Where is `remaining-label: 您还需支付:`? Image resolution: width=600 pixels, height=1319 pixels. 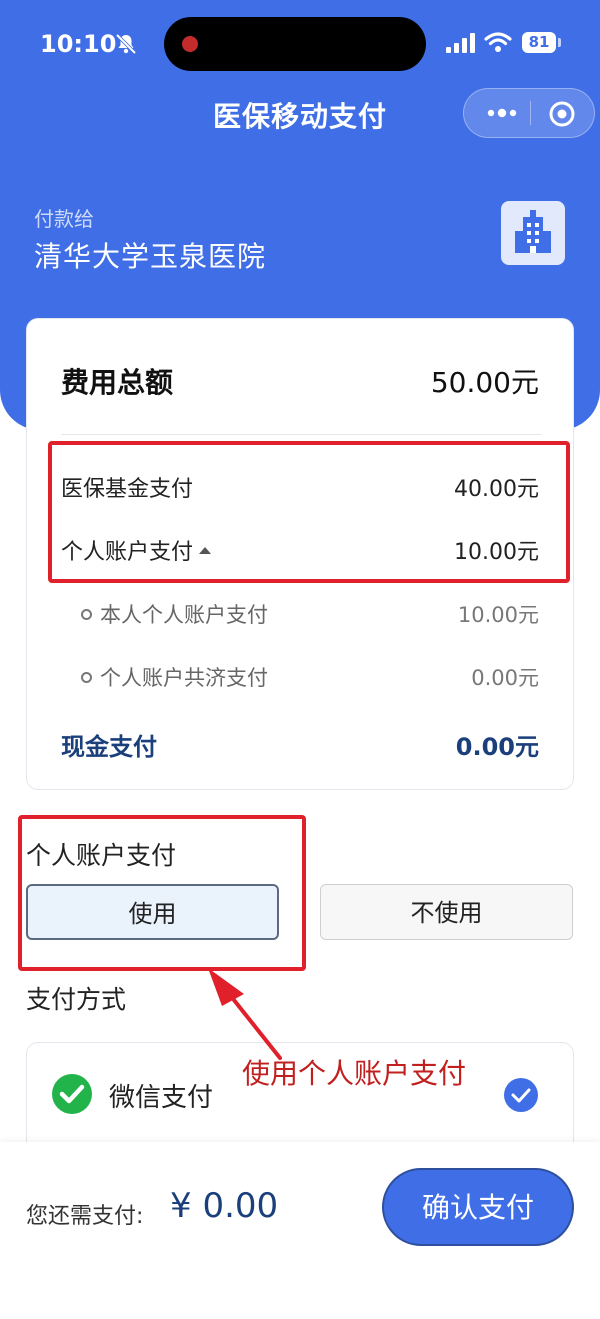
remaining-label: 您还需支付: is located at coordinates (85, 1216).